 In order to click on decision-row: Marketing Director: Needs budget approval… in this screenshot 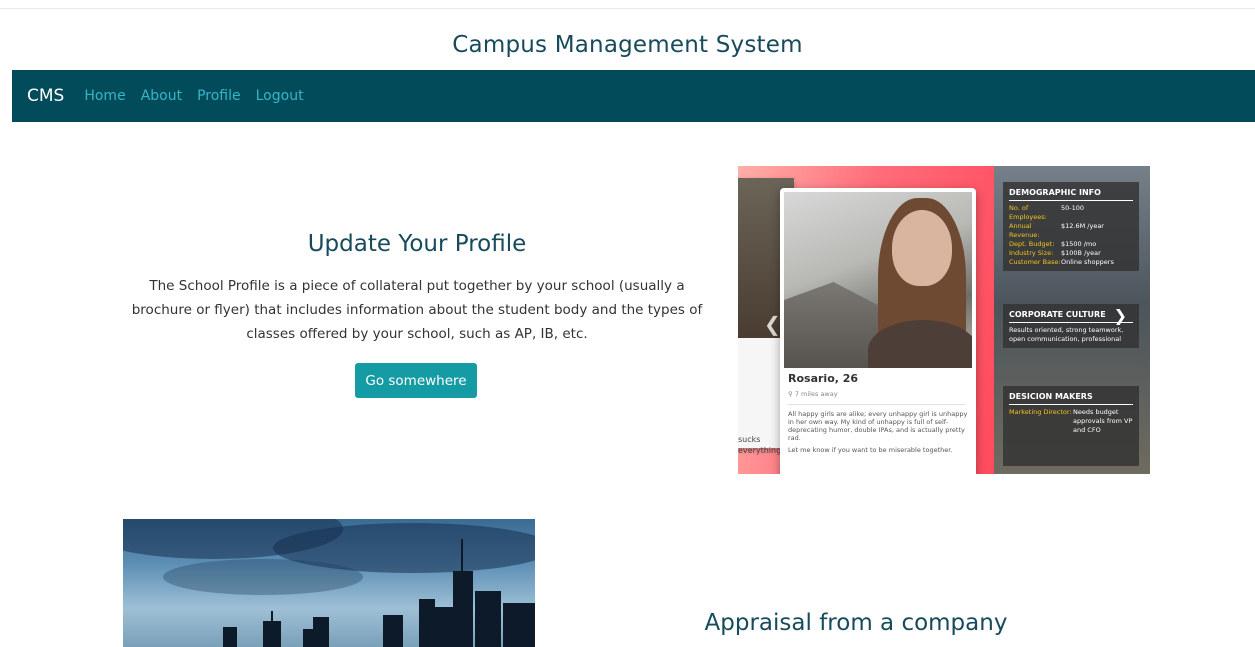, I will do `click(1071, 421)`.